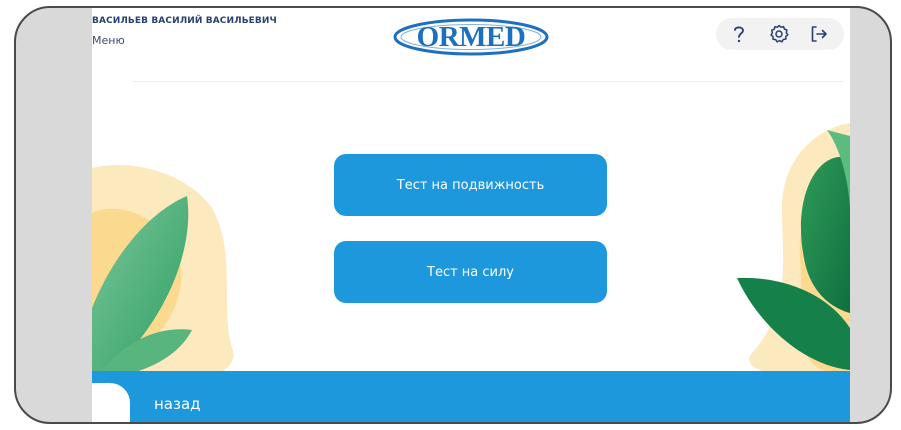  What do you see at coordinates (177, 404) in the screenshot?
I see `back-button: назад` at bounding box center [177, 404].